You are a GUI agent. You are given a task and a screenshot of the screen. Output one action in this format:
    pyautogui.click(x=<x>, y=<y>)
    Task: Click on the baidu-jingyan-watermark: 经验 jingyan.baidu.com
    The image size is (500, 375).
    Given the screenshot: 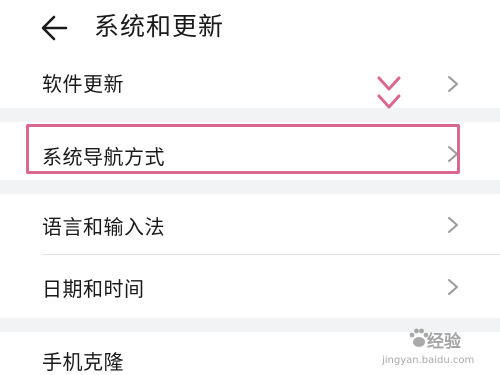 What is the action you would take?
    pyautogui.click(x=438, y=347)
    